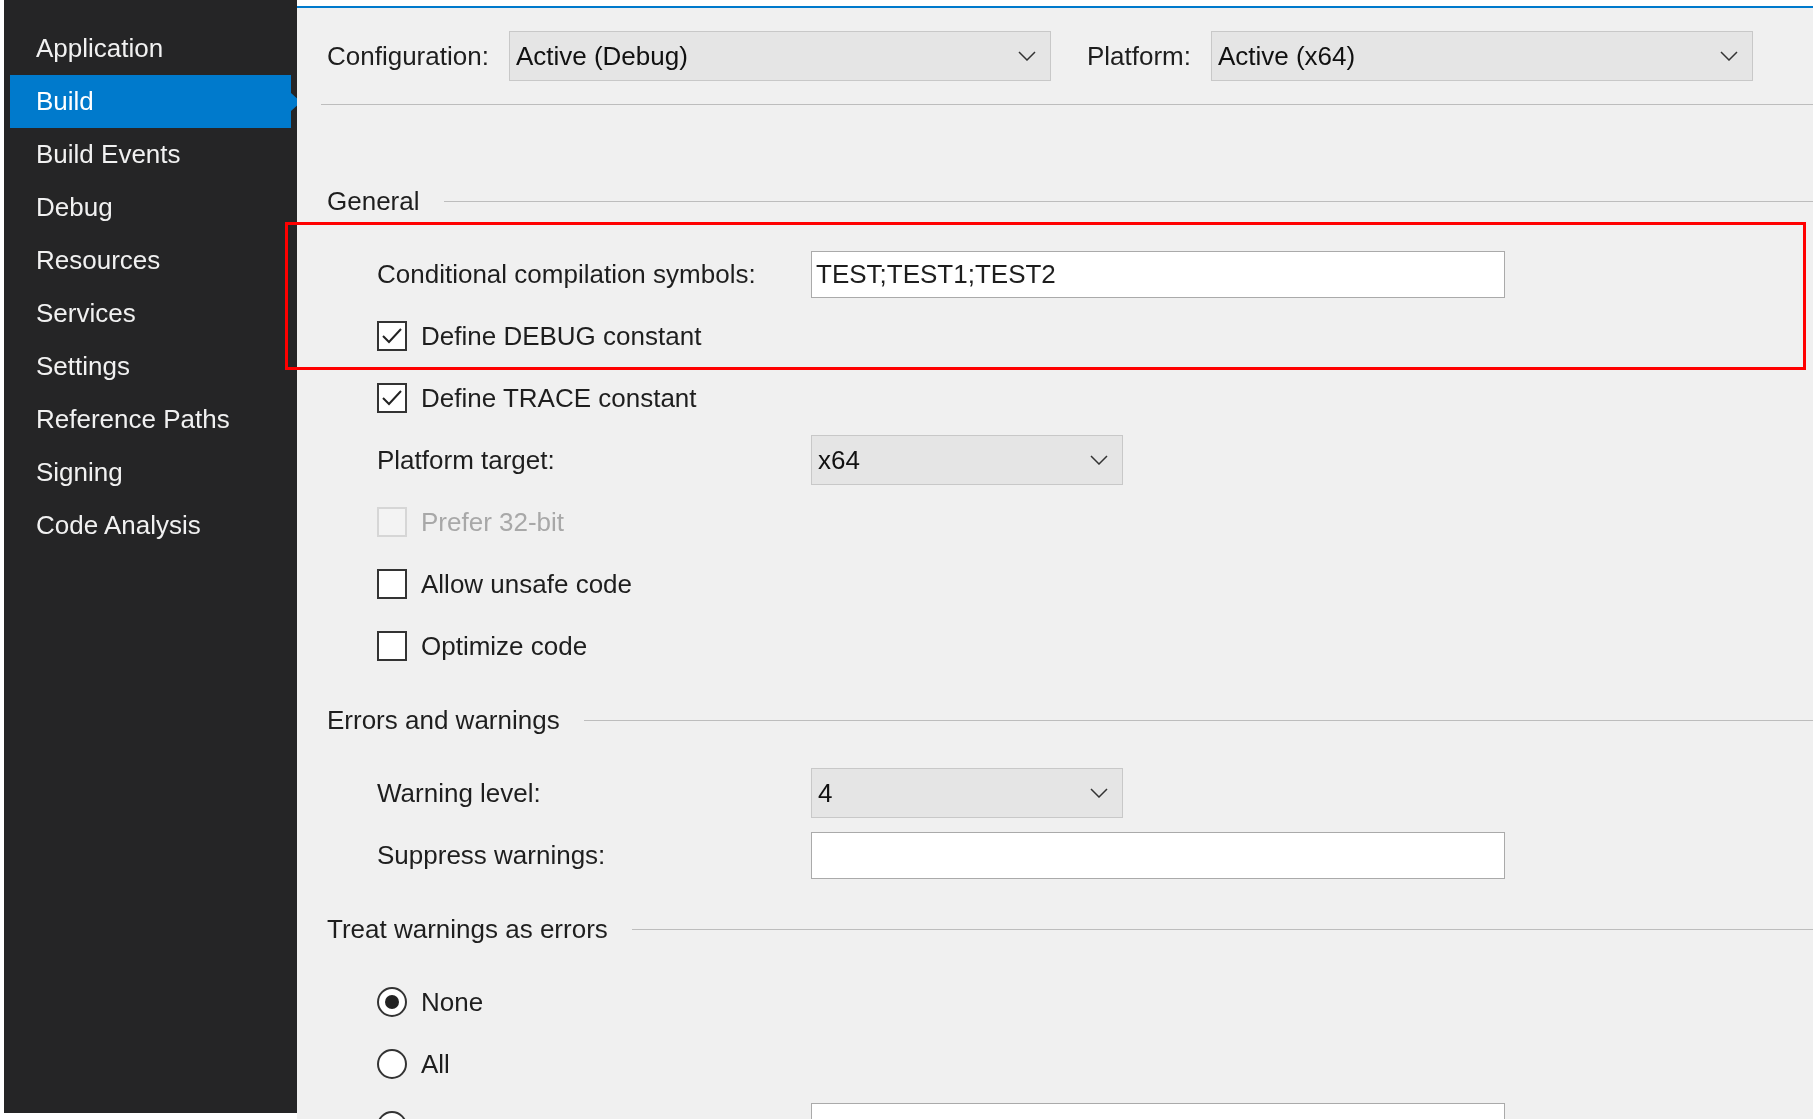  I want to click on checkbox-label: Define TRACE constant, so click(559, 398).